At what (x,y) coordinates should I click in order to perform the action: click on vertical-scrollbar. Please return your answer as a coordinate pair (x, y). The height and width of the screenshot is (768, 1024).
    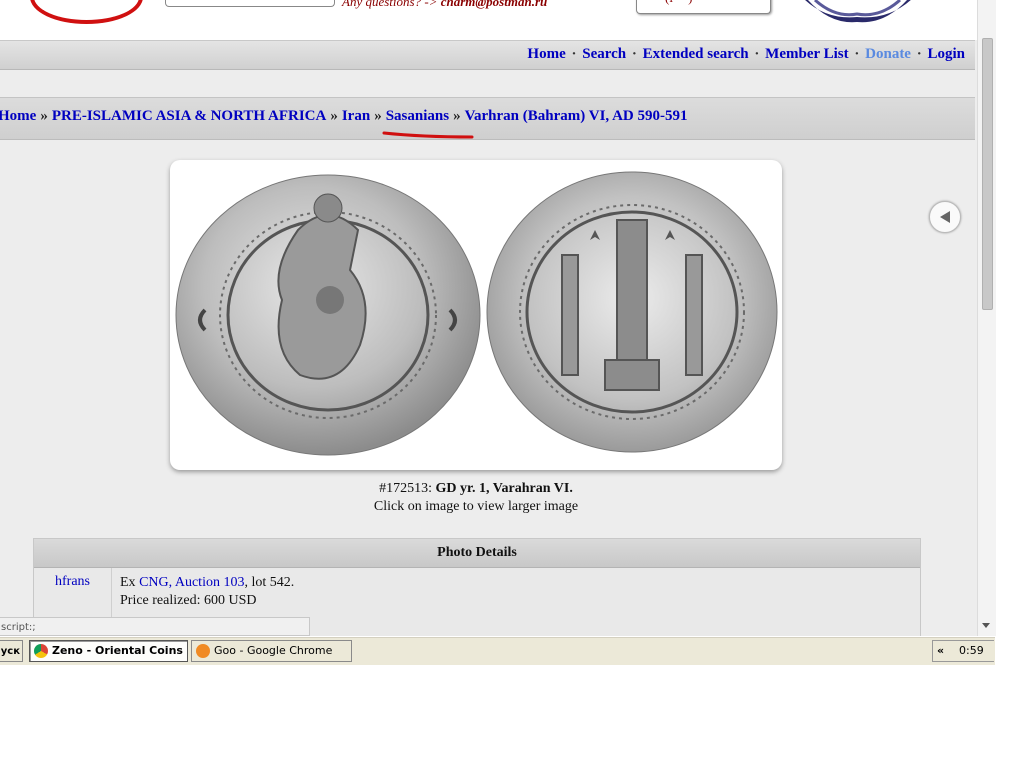
    Looking at the image, I should click on (986, 318).